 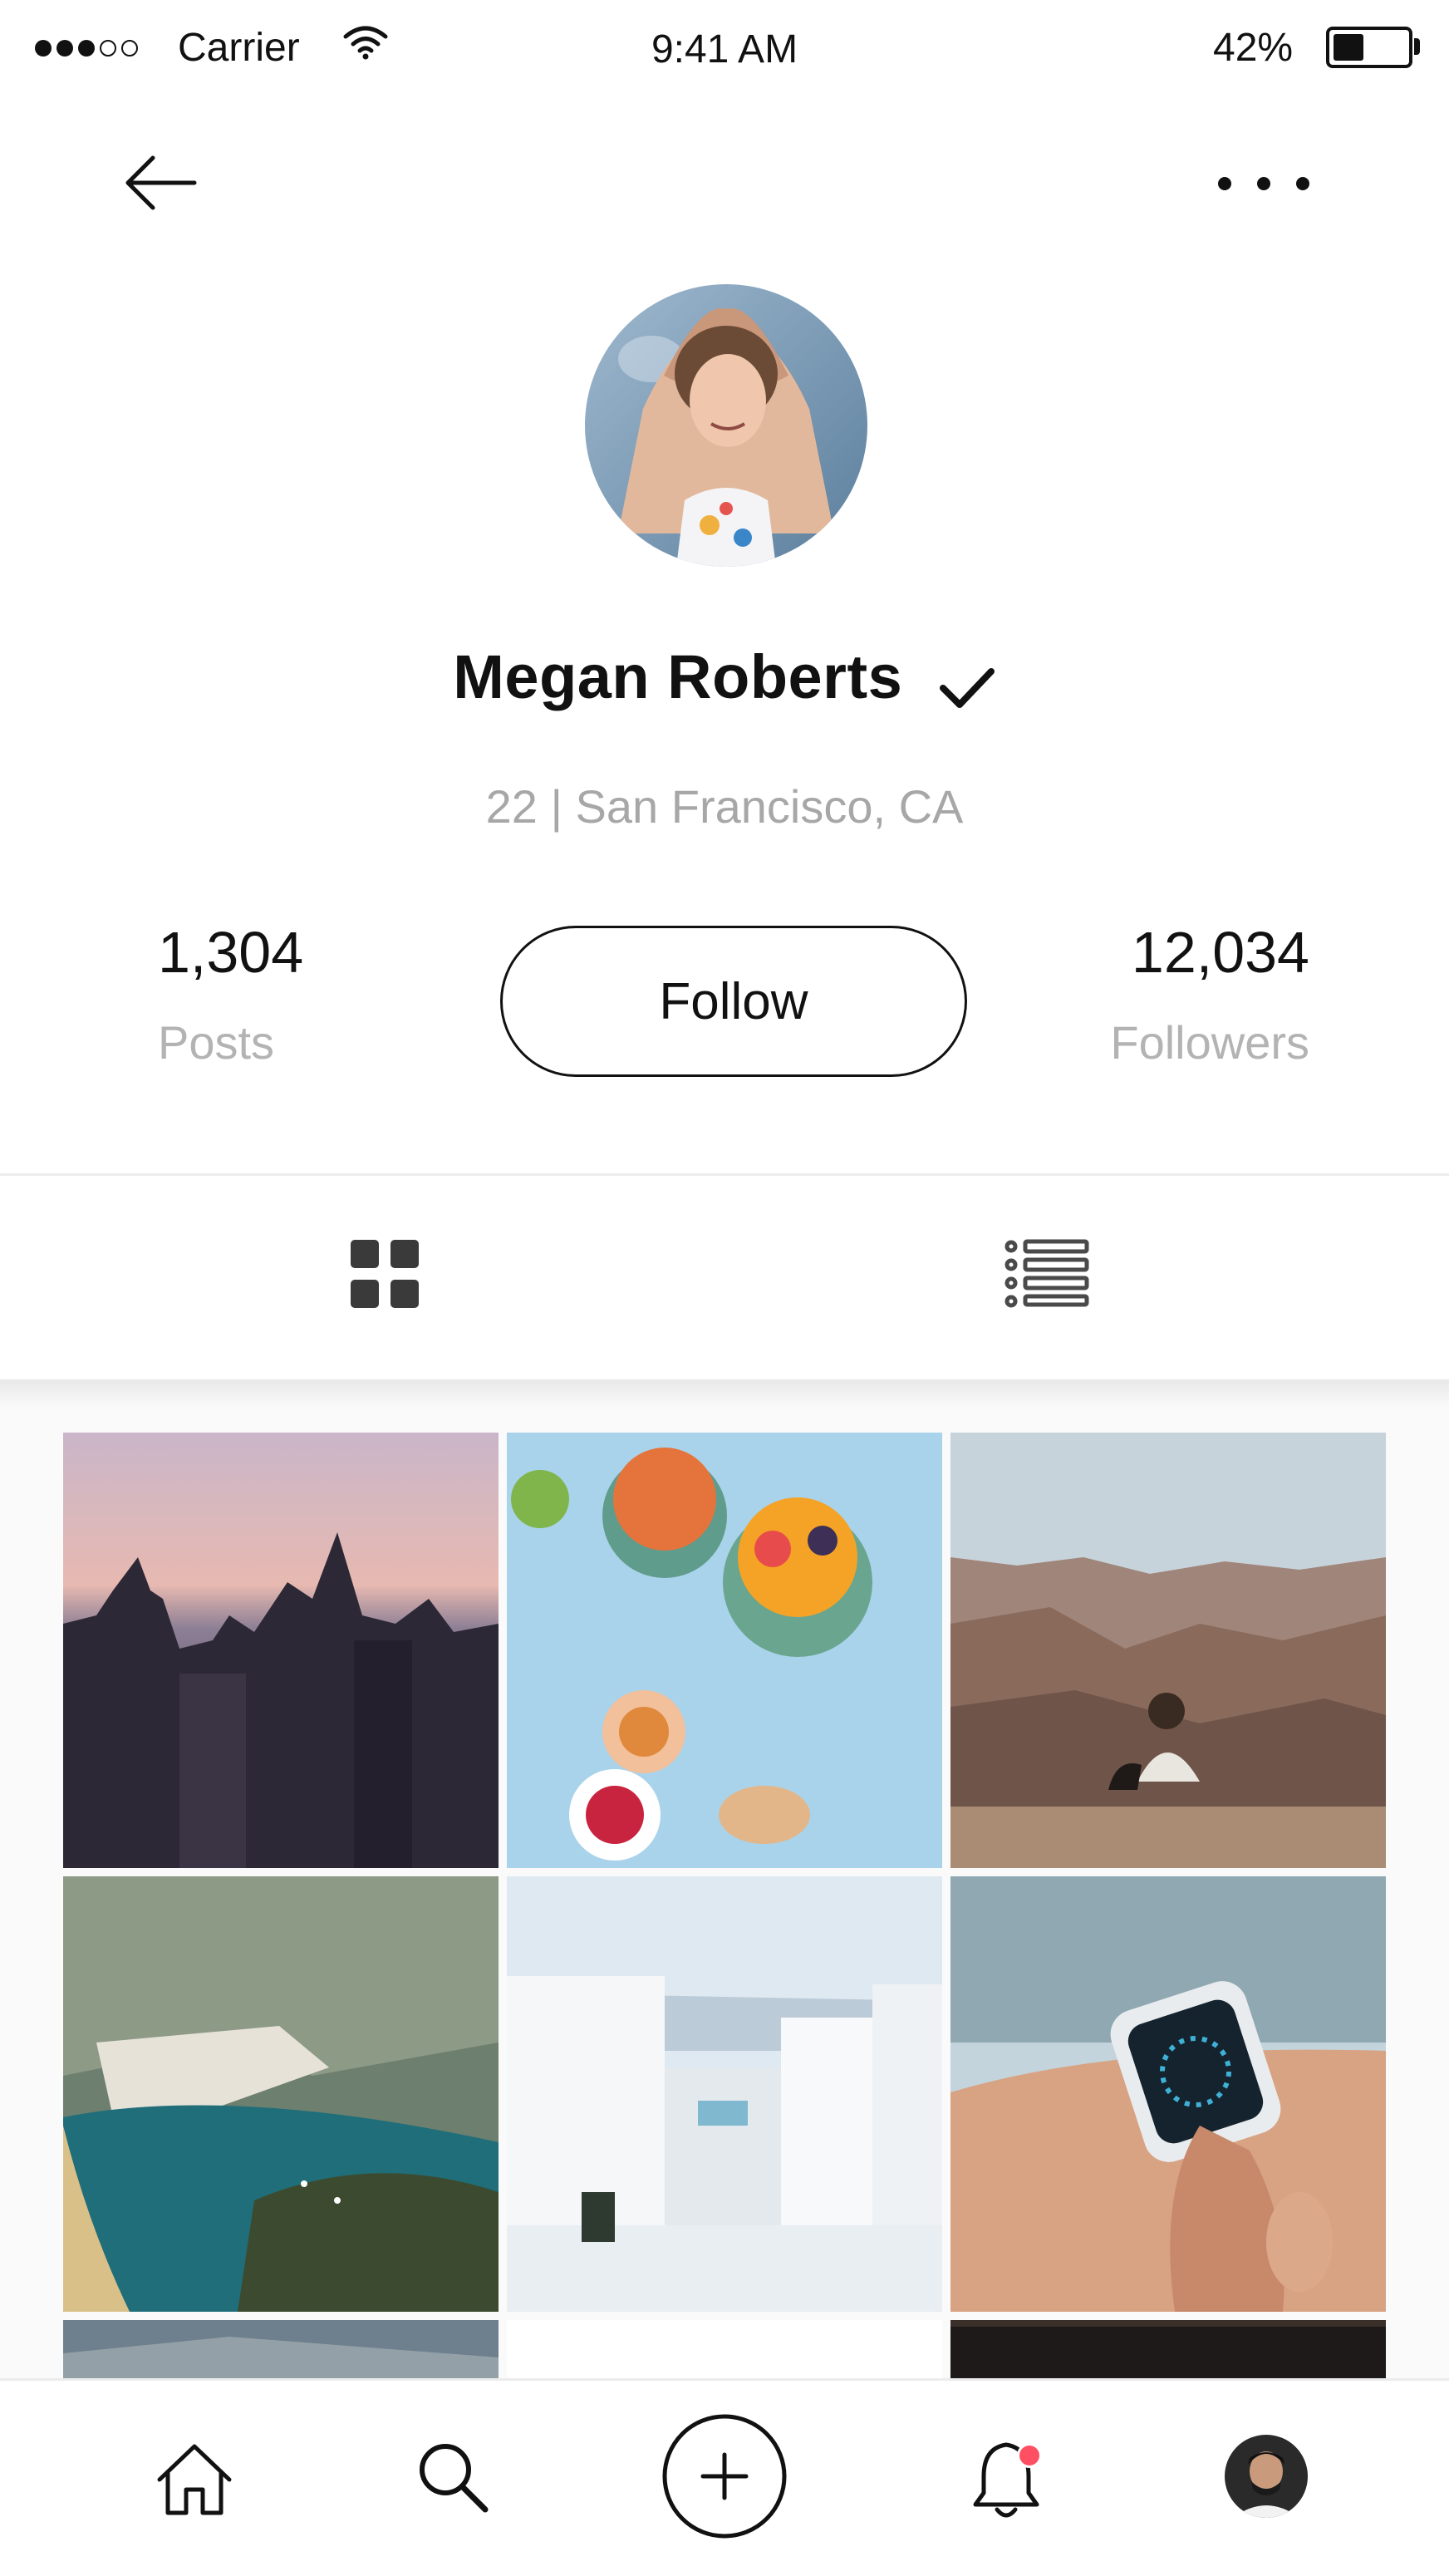 I want to click on list-view-icon, so click(x=1047, y=1273).